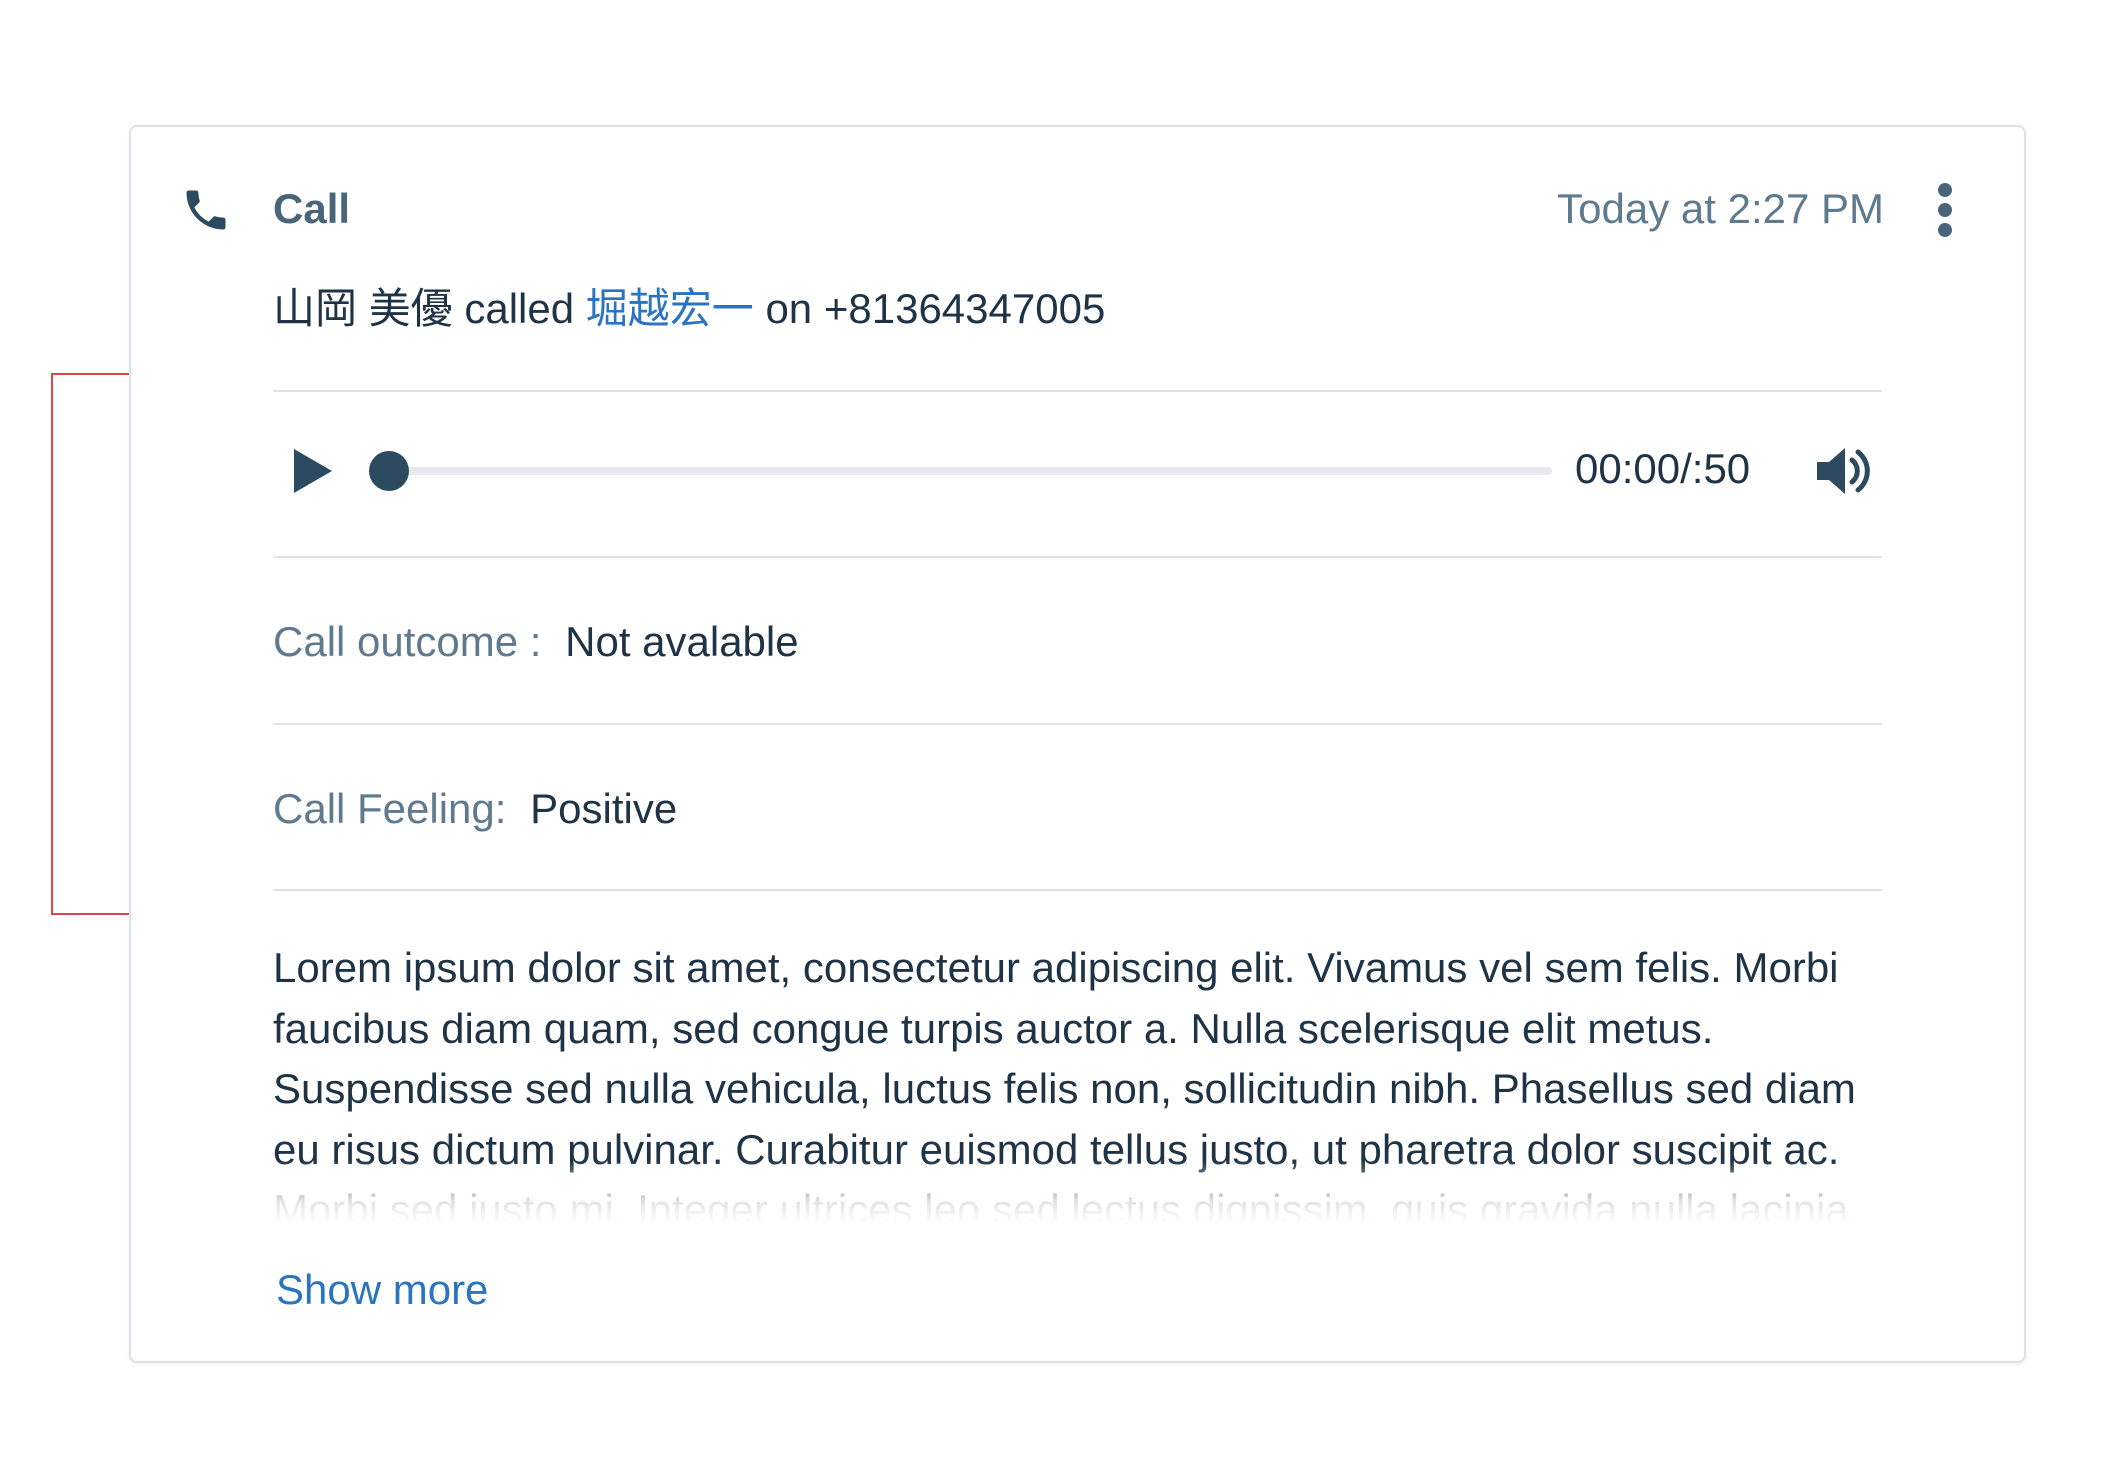  I want to click on activity-title: Call, so click(312, 208).